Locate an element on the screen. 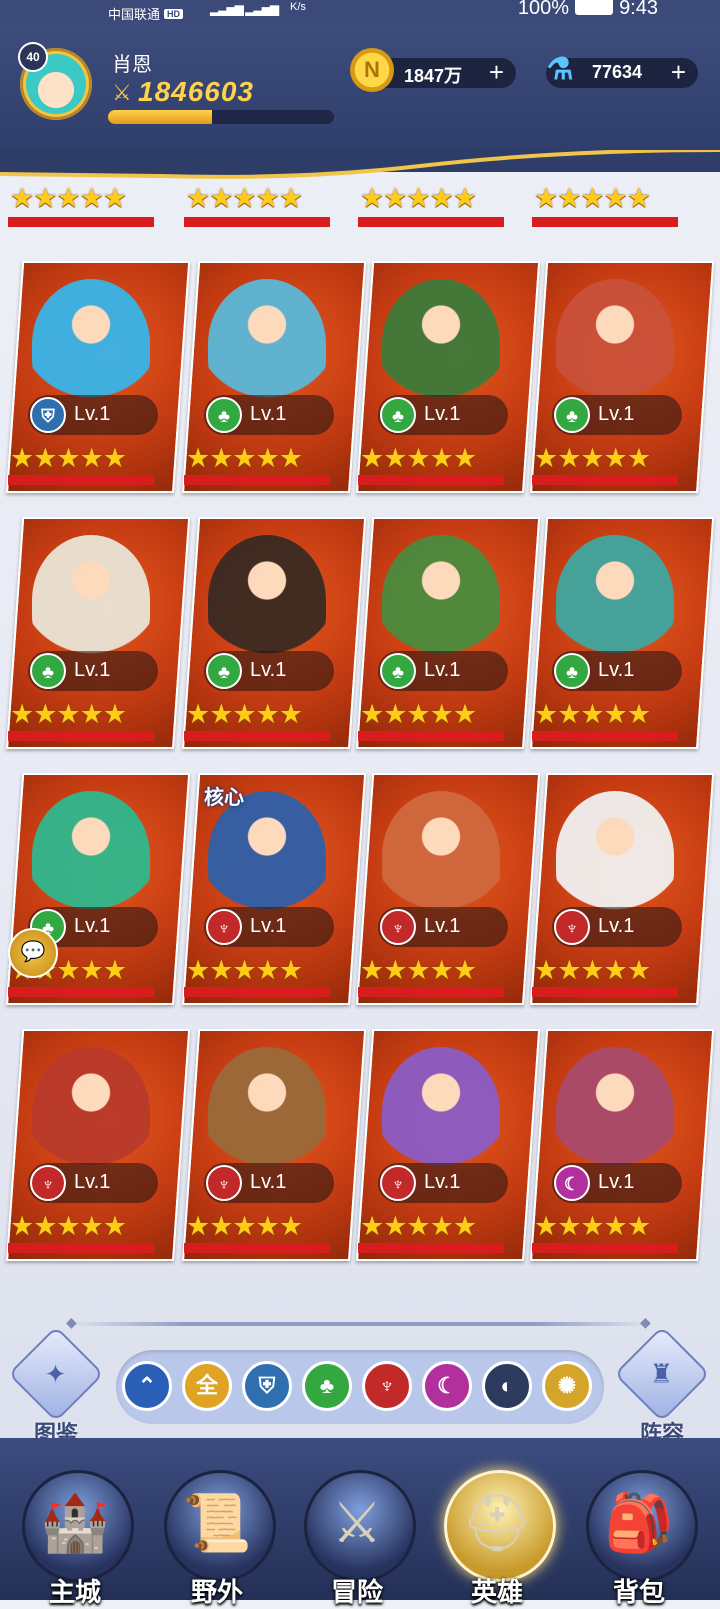 This screenshot has height=1609, width=720. hero-card: ⛨ Lv.1 ★★★★★ is located at coordinates (98, 377).